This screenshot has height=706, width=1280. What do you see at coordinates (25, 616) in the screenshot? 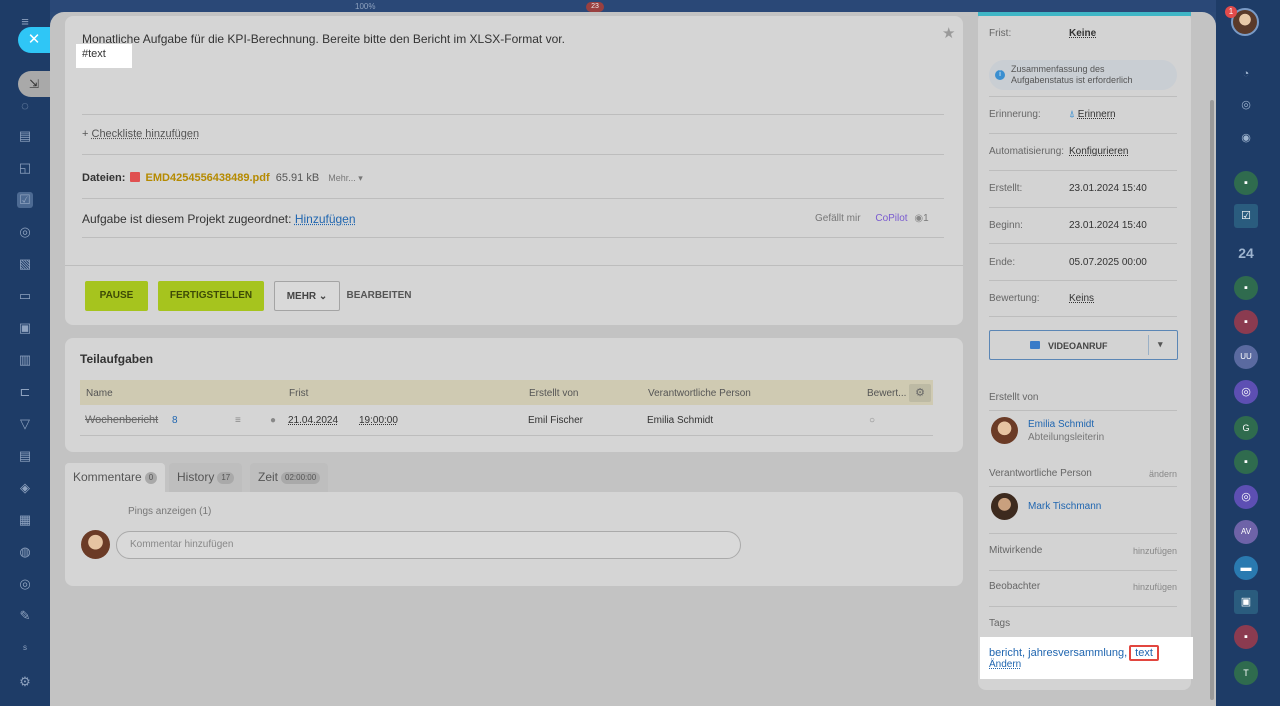
I see `sign-icon: ✎` at bounding box center [25, 616].